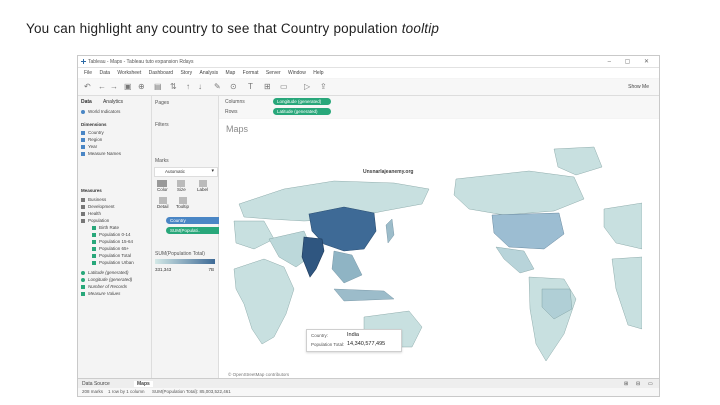  Describe the element at coordinates (108, 272) in the screenshot. I see `measure-label: Latitude (generated)` at that location.